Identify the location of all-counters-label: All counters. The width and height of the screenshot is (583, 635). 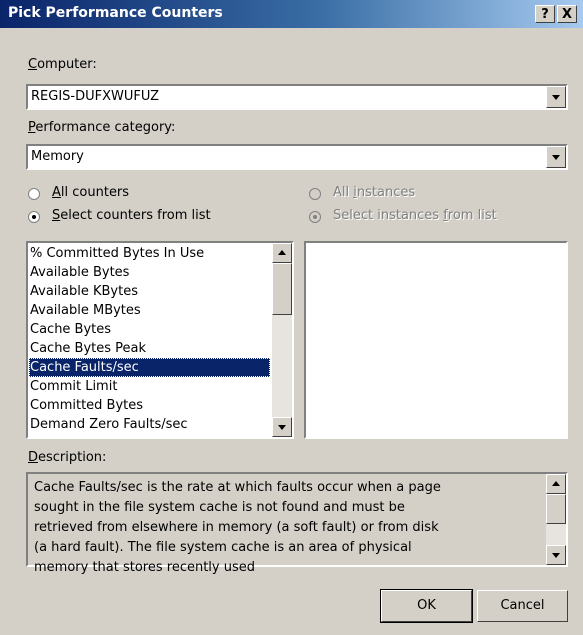
(90, 192).